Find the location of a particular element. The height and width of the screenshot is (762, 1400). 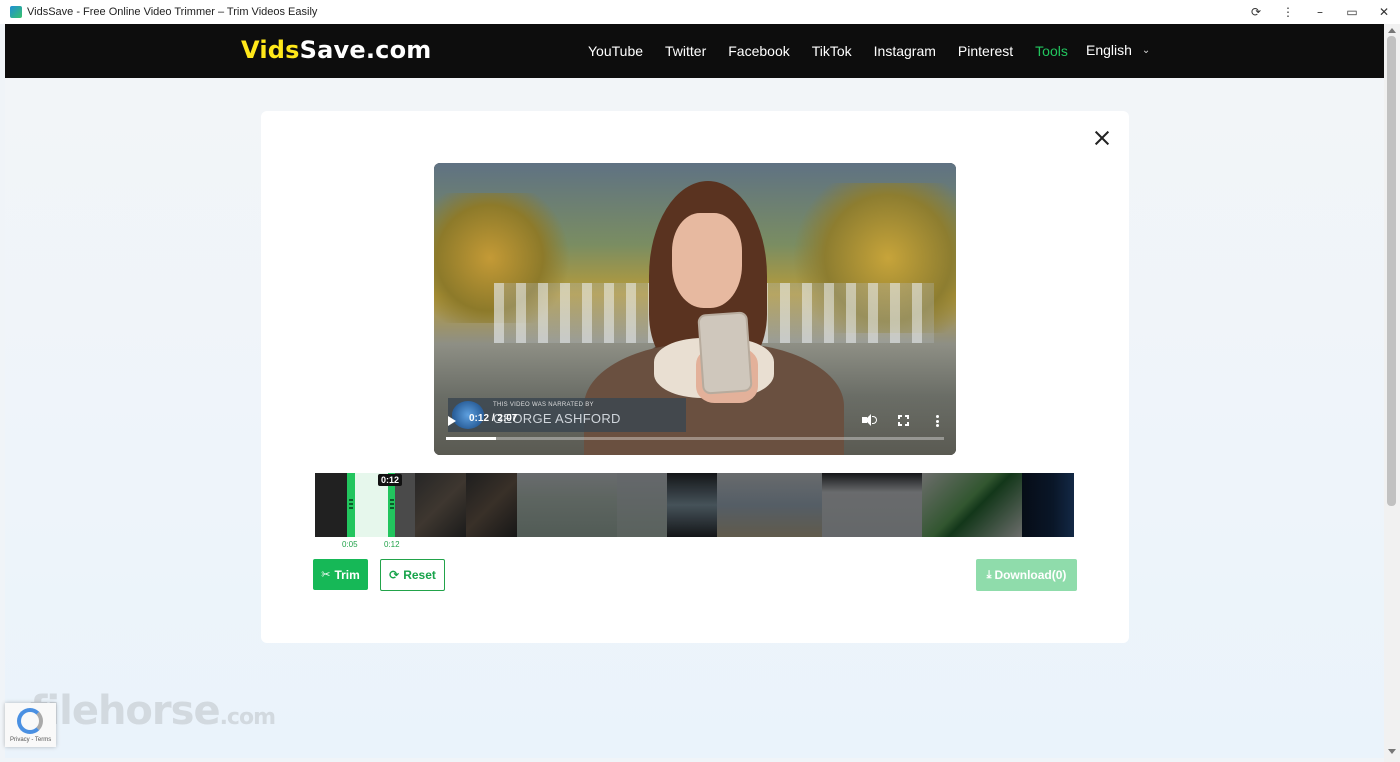

playhead-time-label: 0:12 is located at coordinates (390, 480).